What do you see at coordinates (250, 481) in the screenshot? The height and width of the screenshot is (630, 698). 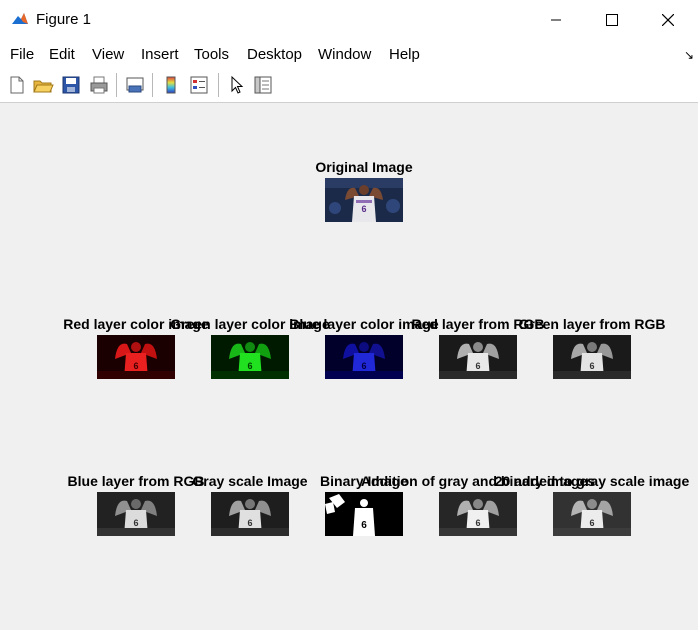 I see `gray-scale-title: Gray scale Image` at bounding box center [250, 481].